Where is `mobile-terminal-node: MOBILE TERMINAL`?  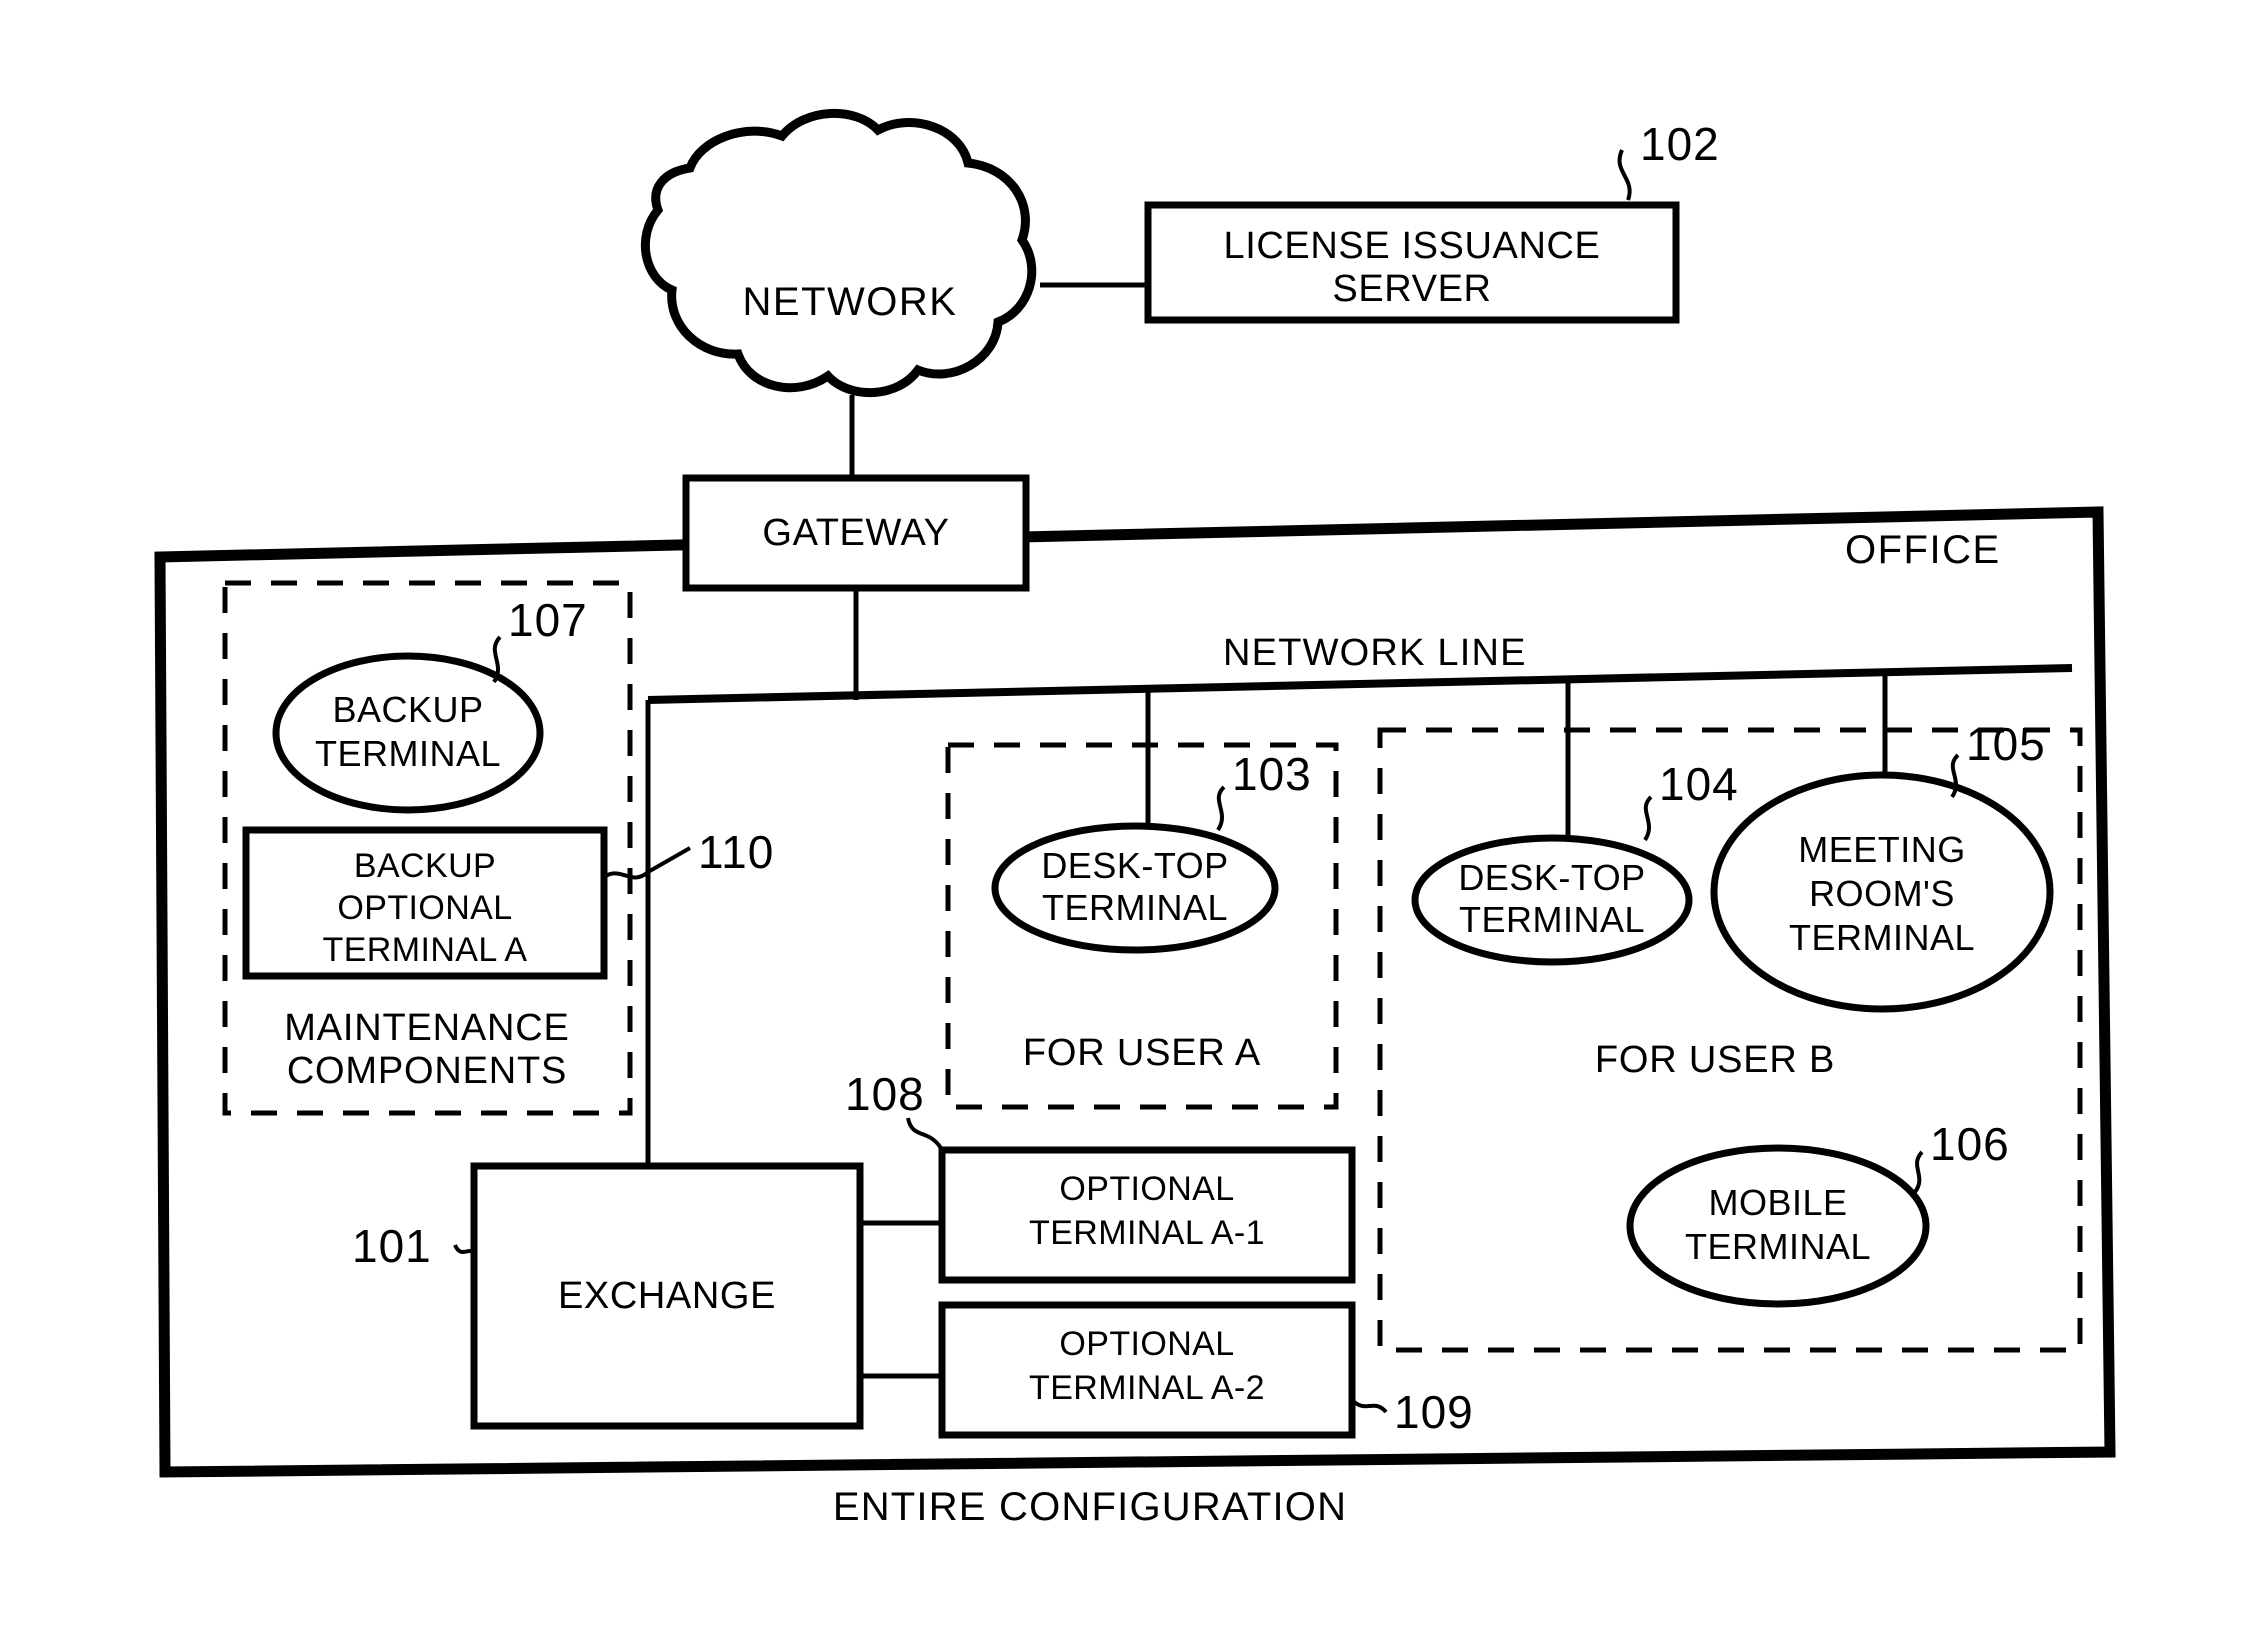
mobile-terminal-node: MOBILE TERMINAL is located at coordinates (1778, 1226).